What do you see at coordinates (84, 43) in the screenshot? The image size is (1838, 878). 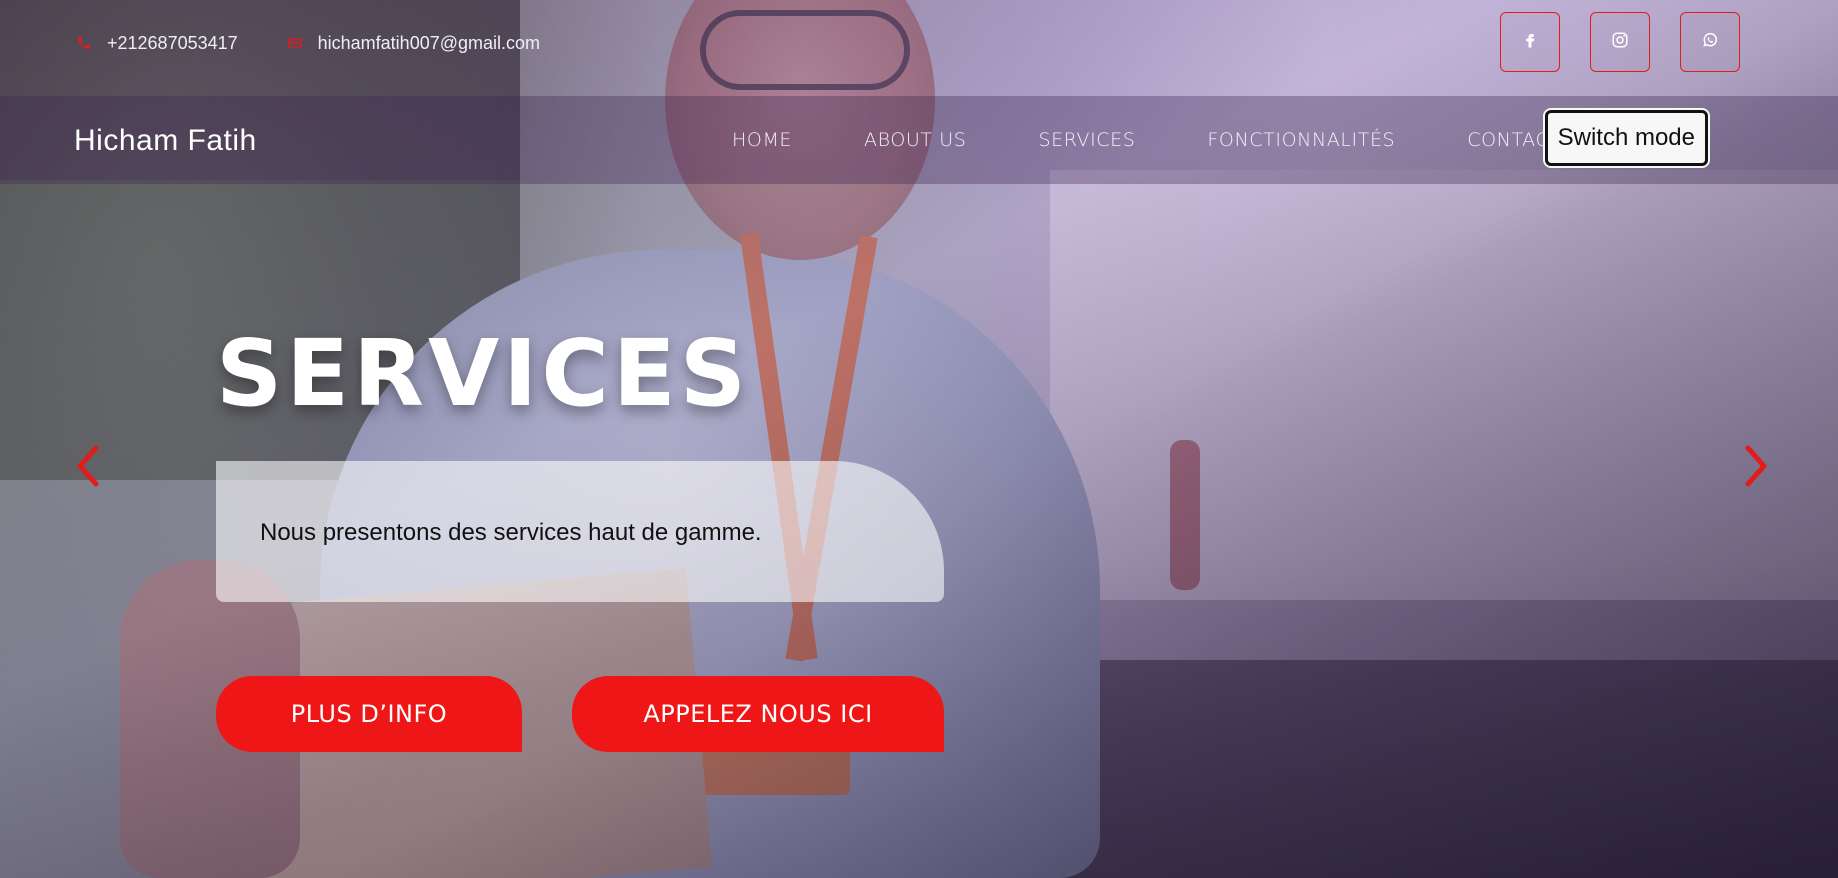 I see `phone-icon` at bounding box center [84, 43].